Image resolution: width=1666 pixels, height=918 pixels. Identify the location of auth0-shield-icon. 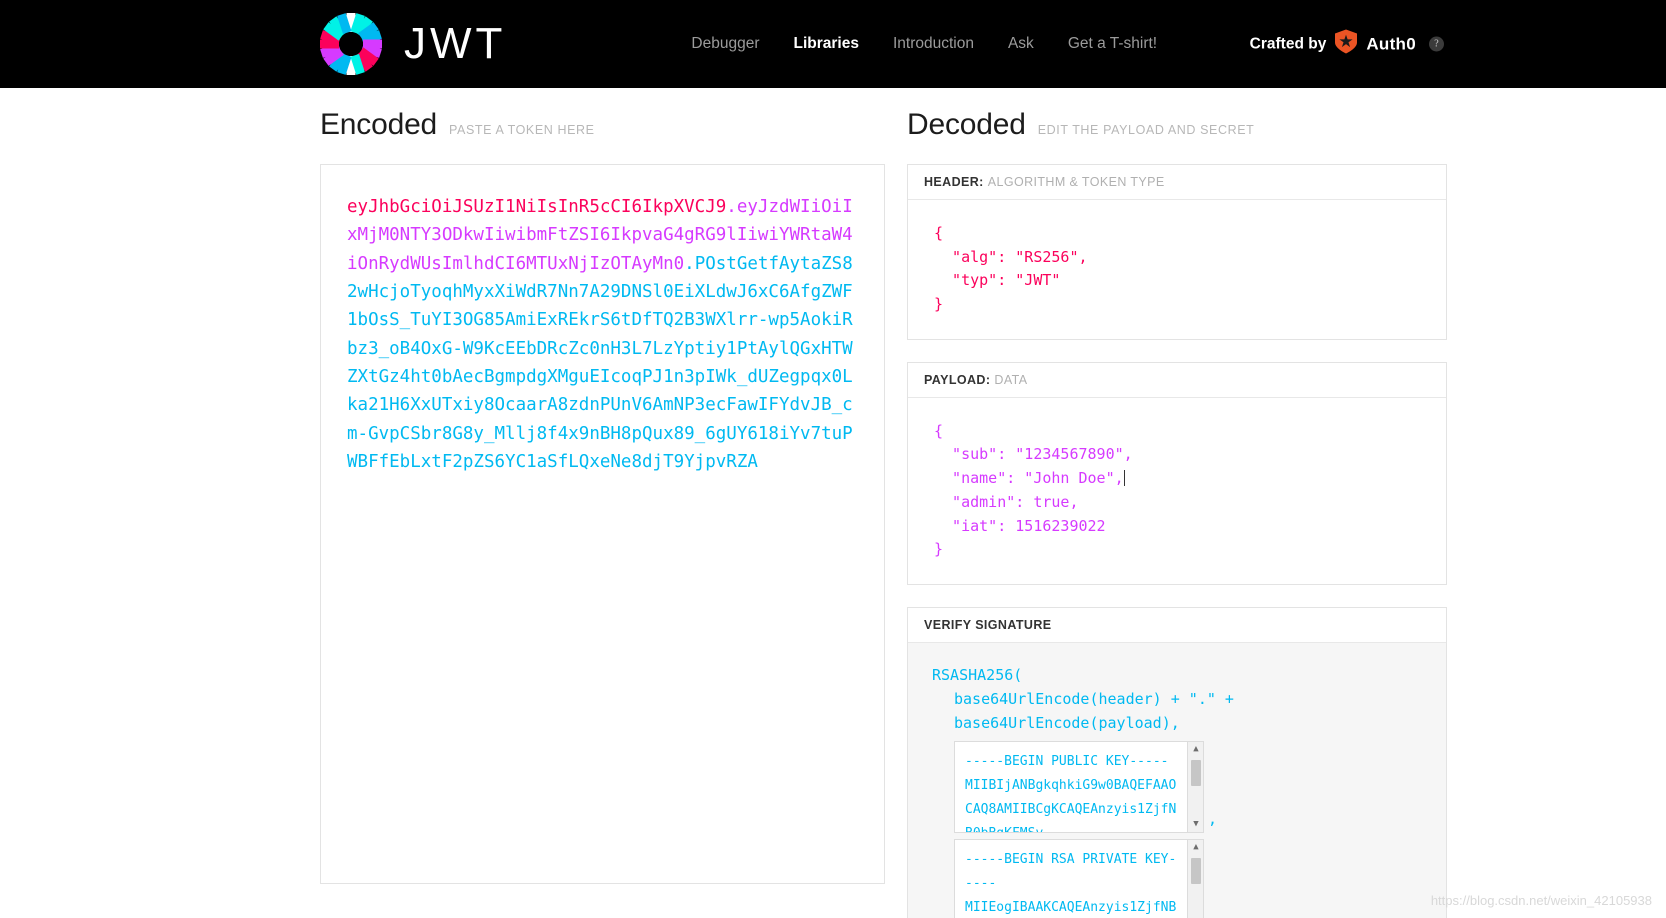
(1346, 44).